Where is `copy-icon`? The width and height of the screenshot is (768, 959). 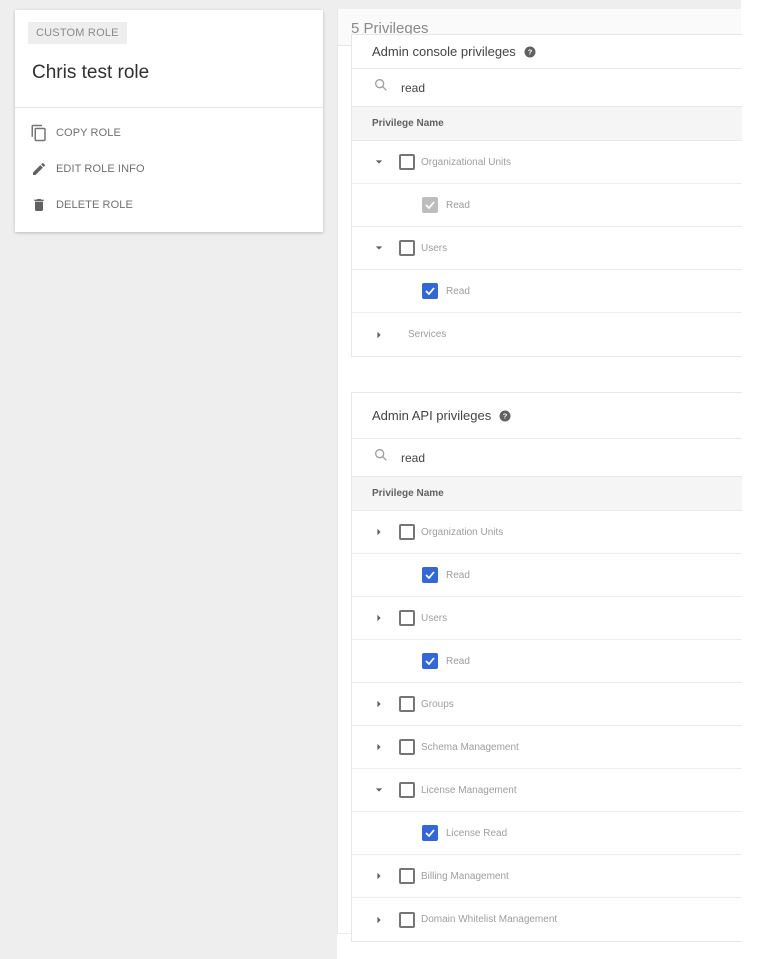 copy-icon is located at coordinates (39, 133).